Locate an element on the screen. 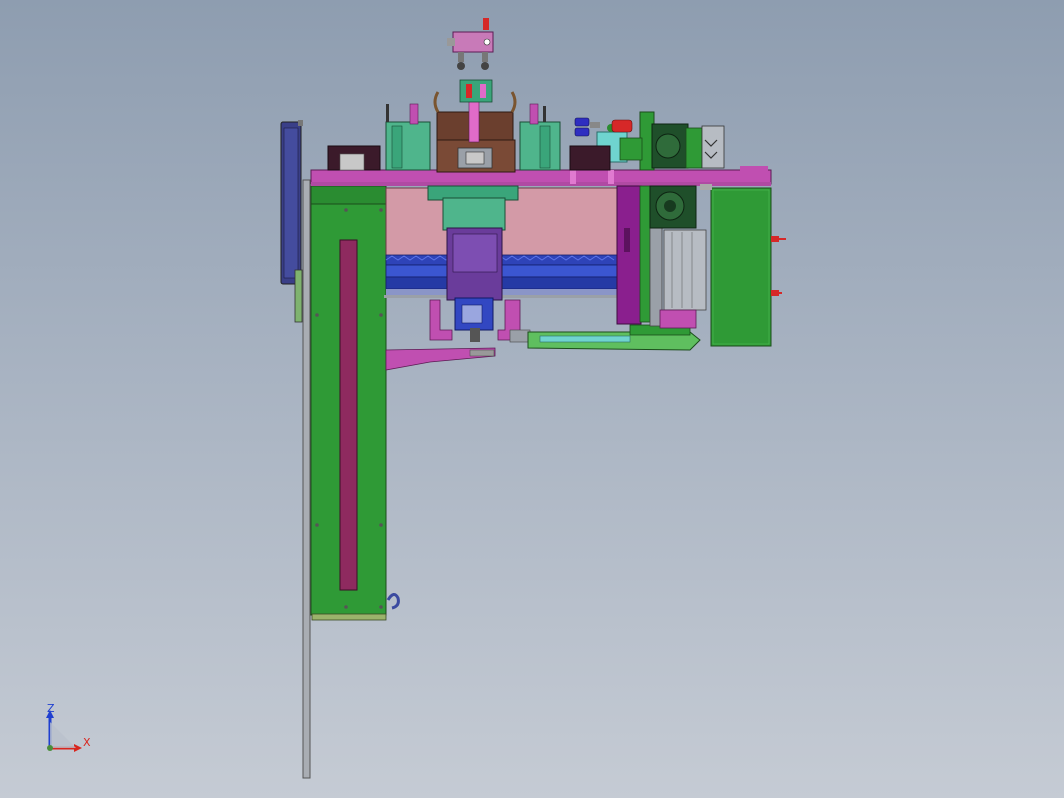 The width and height of the screenshot is (1064, 798). top-right-gearbox is located at coordinates (703, 141).